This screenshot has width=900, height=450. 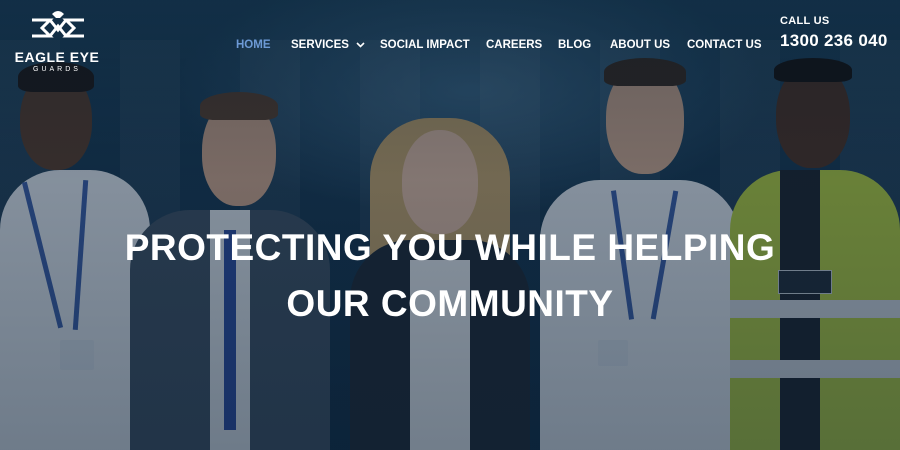 I want to click on nav-services: SERVICES, so click(x=328, y=45).